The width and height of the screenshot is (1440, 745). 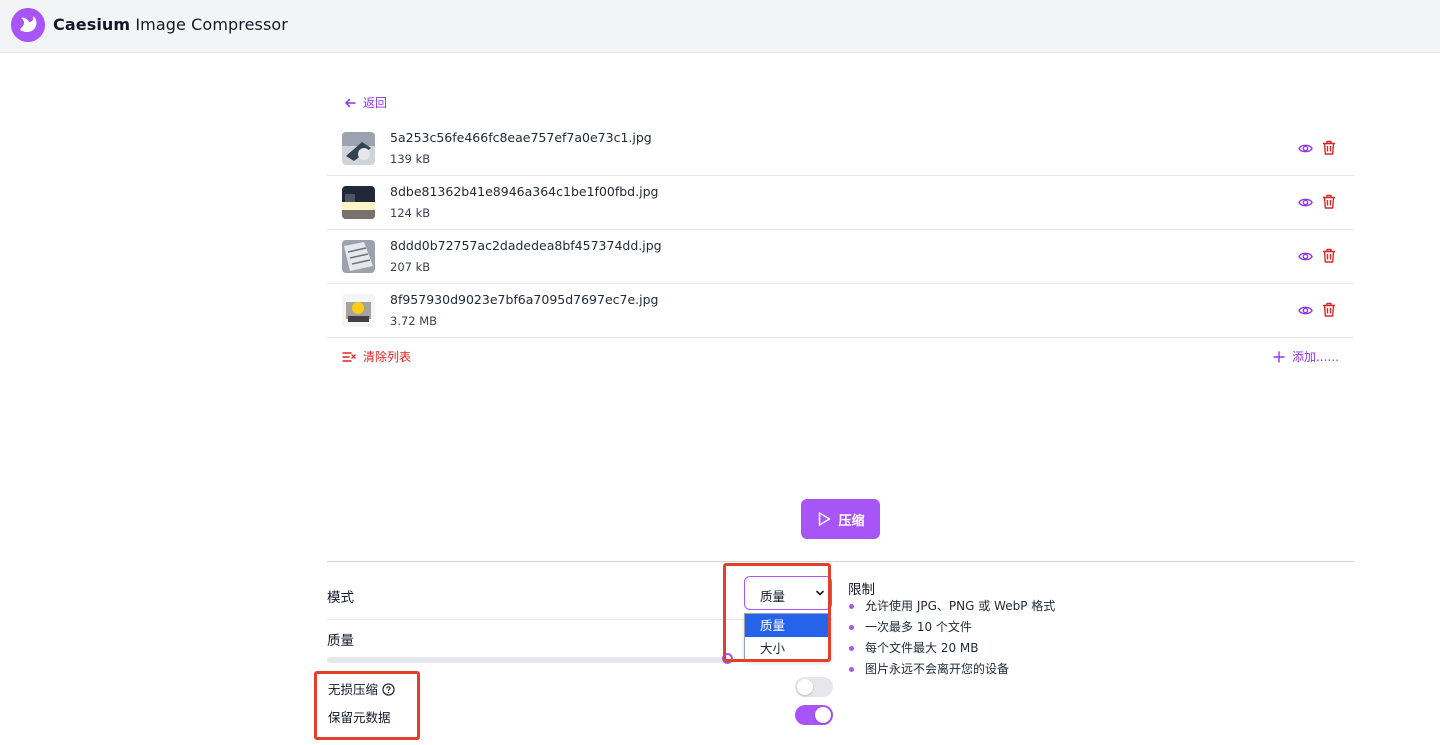 I want to click on back-link: 返回, so click(x=365, y=102).